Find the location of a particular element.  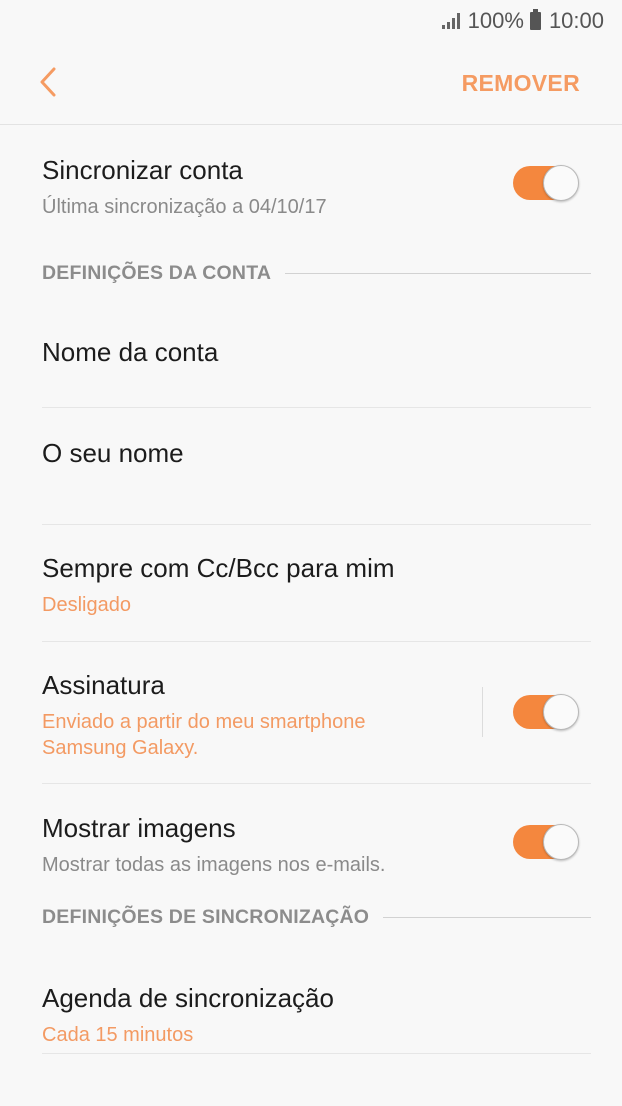

always-cc-item: Sempre com Cc/Bcc para mim Desligado is located at coordinates (316, 583).